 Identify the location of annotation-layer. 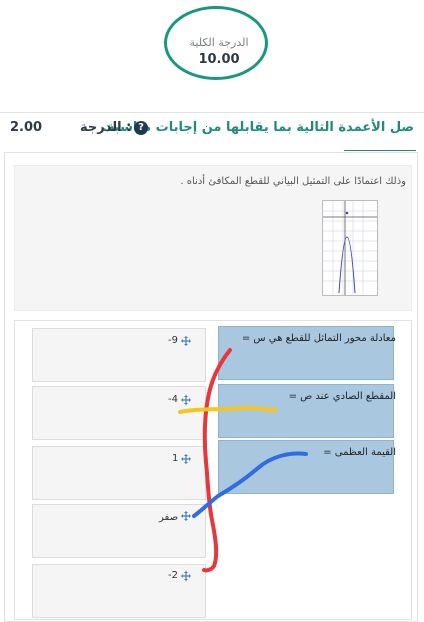
(243, 460).